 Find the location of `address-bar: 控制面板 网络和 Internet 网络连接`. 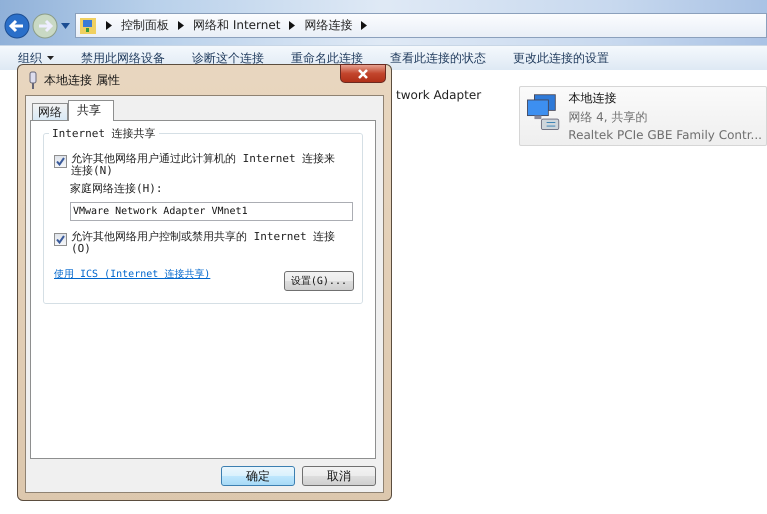

address-bar: 控制面板 网络和 Internet 网络连接 is located at coordinates (421, 25).